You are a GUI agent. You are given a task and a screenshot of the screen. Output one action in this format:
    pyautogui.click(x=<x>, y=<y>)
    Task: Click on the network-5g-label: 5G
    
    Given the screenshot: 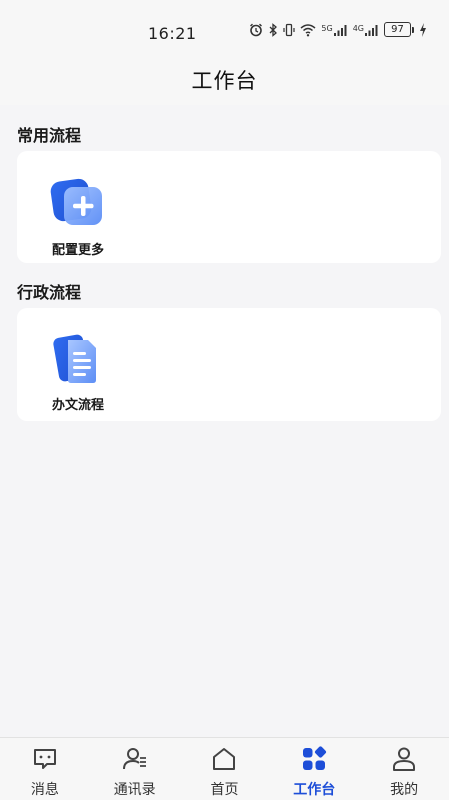 What is the action you would take?
    pyautogui.click(x=327, y=28)
    